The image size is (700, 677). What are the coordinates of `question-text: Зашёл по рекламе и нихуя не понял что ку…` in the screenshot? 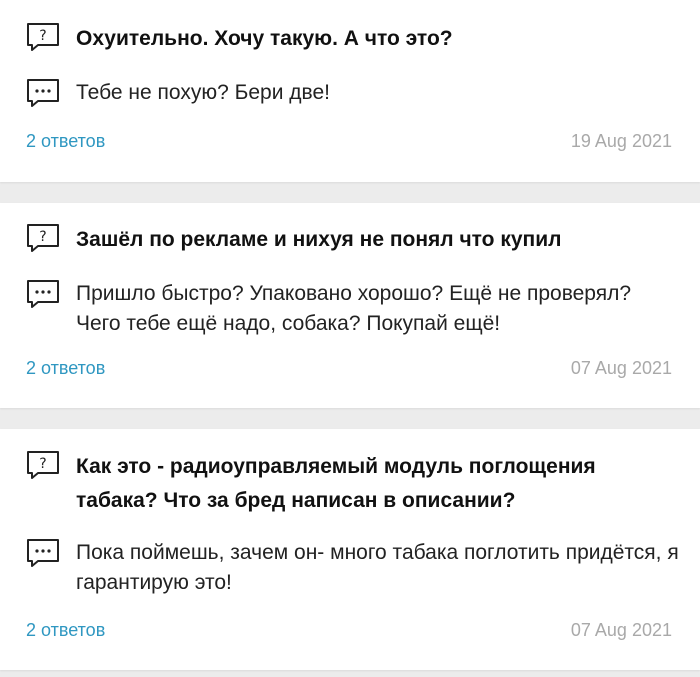 It's located at (319, 239).